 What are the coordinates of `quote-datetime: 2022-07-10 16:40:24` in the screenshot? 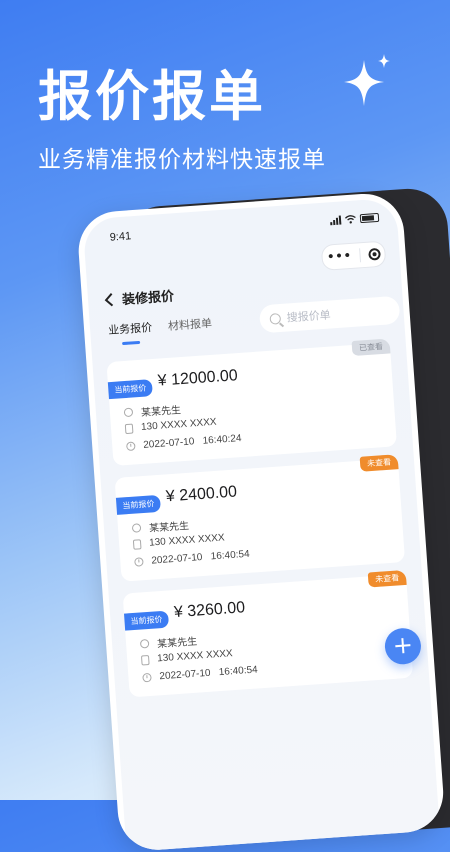 It's located at (192, 442).